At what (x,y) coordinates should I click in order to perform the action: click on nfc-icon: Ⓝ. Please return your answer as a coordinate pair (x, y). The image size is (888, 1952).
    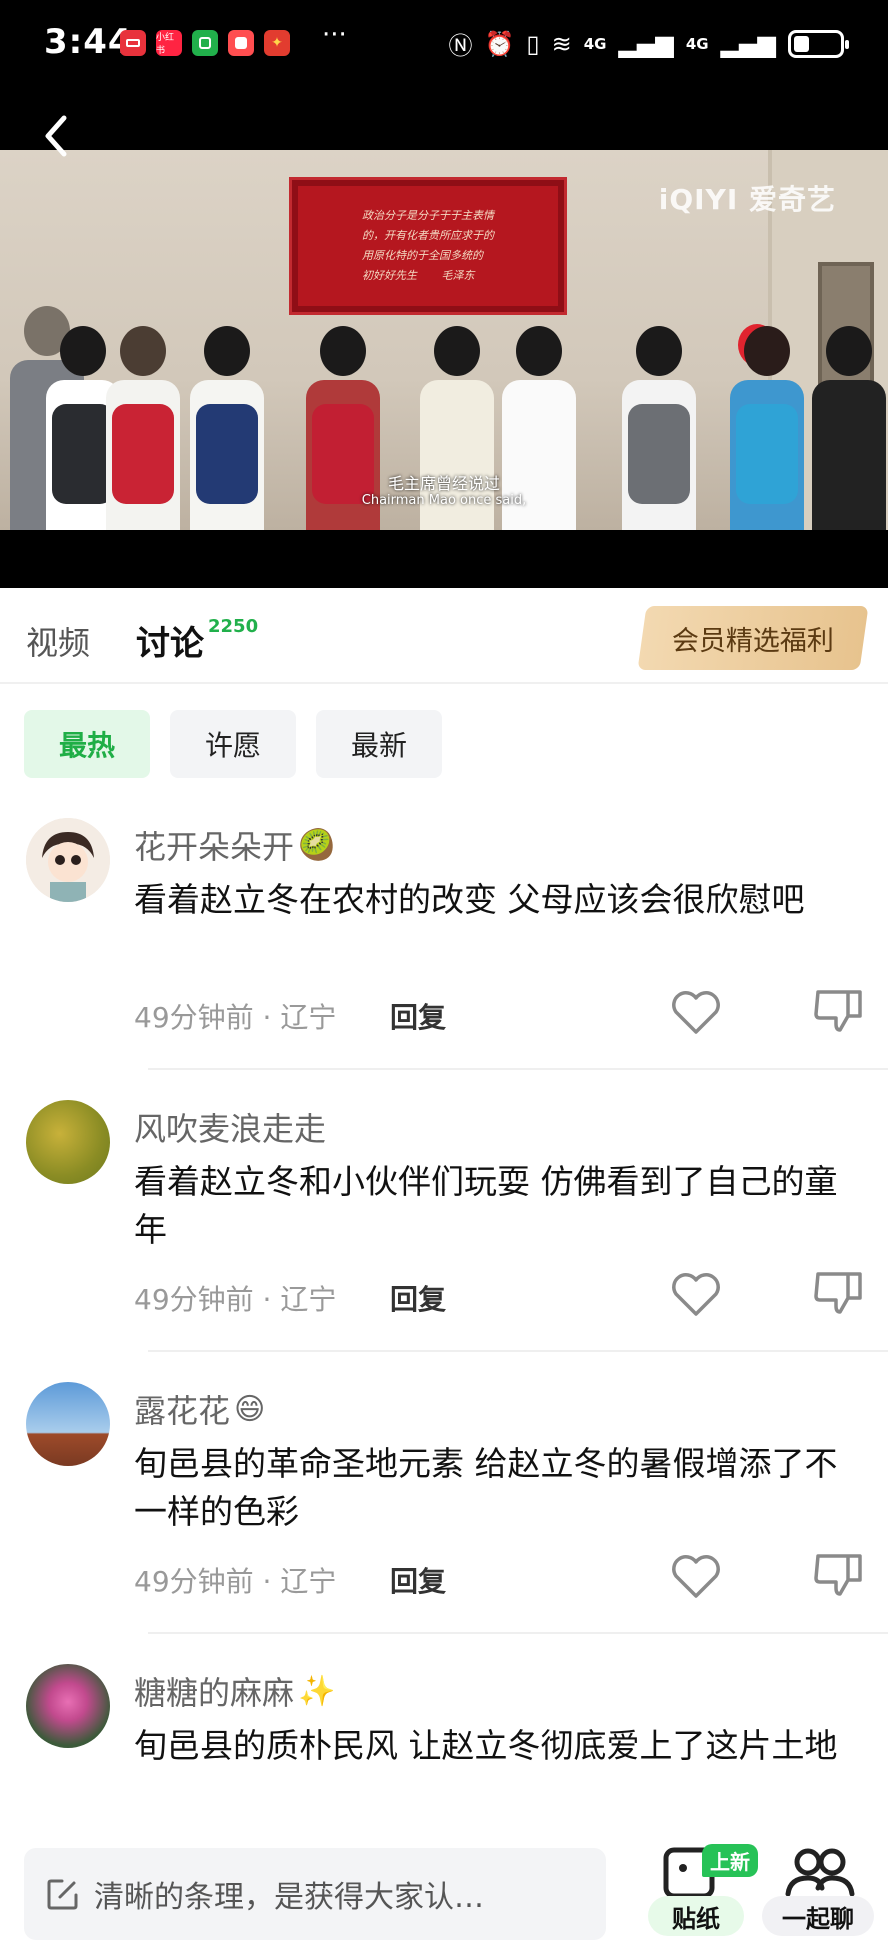
    Looking at the image, I should click on (460, 46).